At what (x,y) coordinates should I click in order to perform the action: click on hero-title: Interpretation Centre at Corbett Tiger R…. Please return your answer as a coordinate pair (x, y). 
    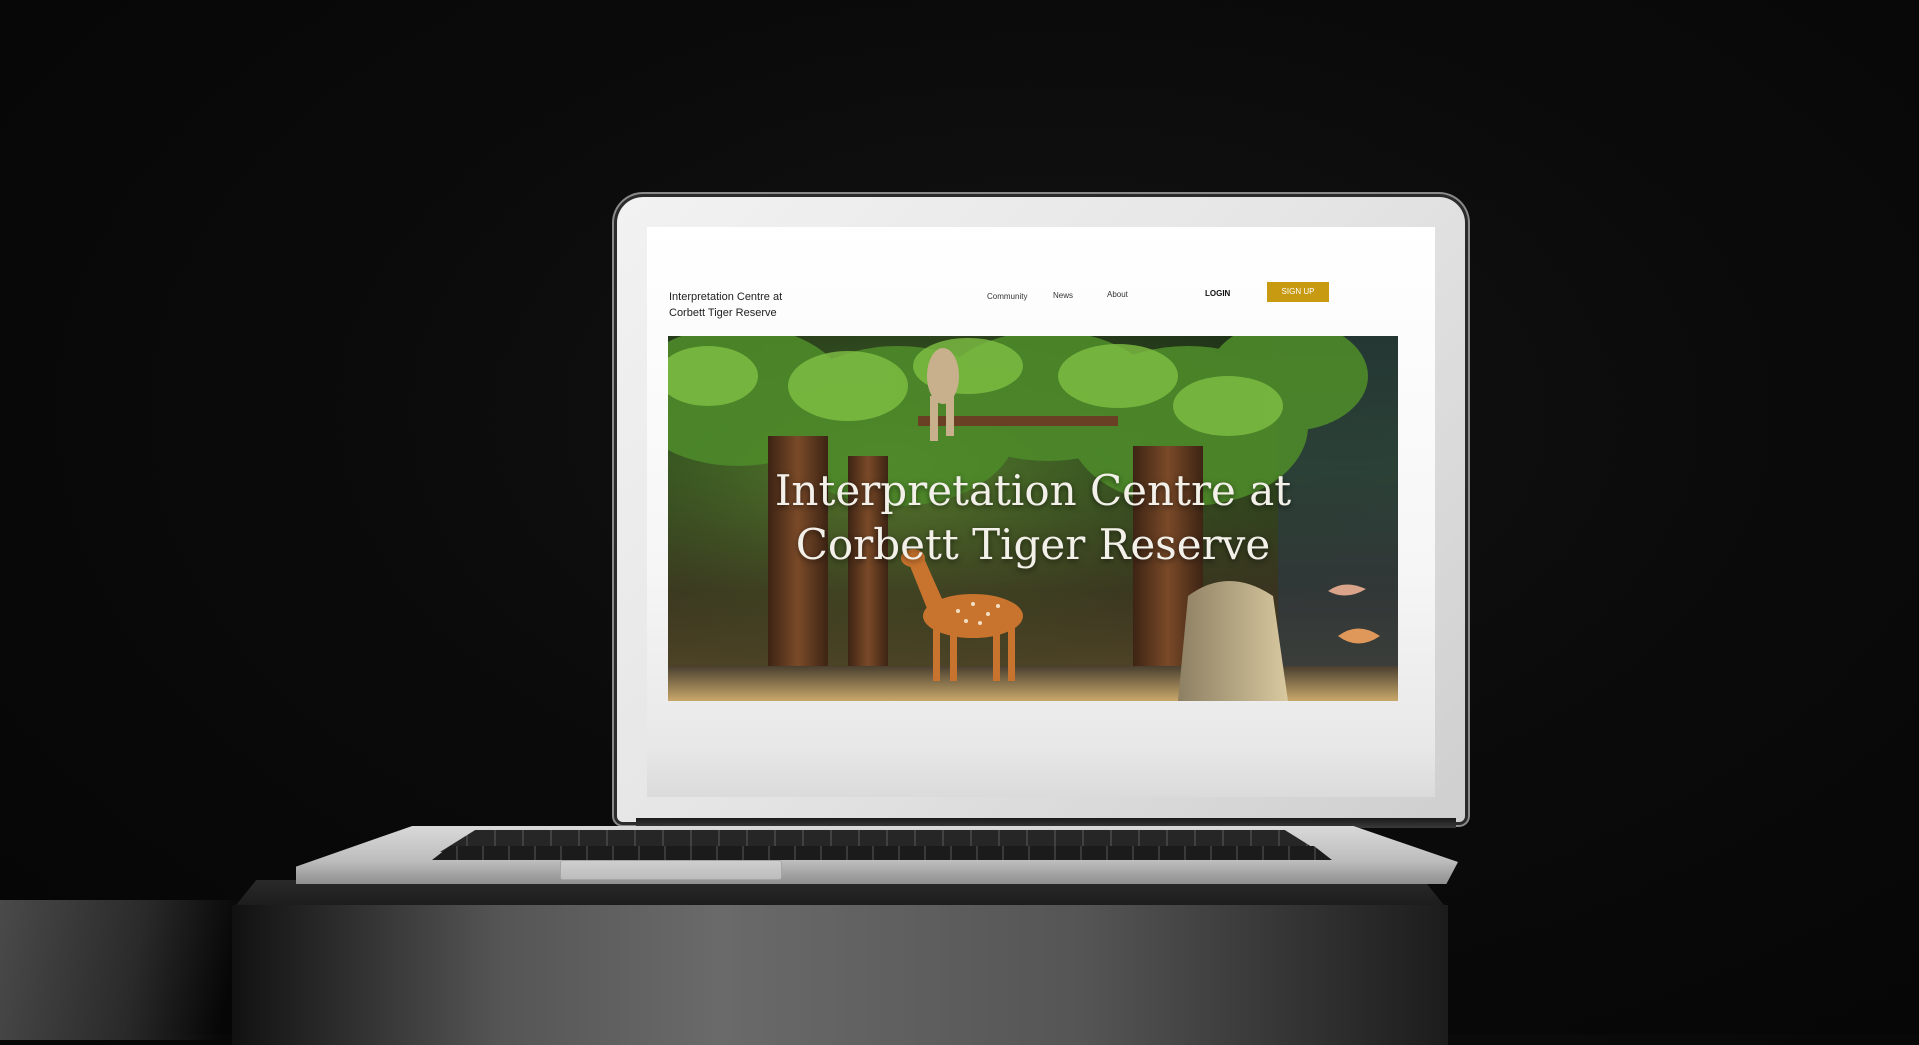
    Looking at the image, I should click on (1033, 518).